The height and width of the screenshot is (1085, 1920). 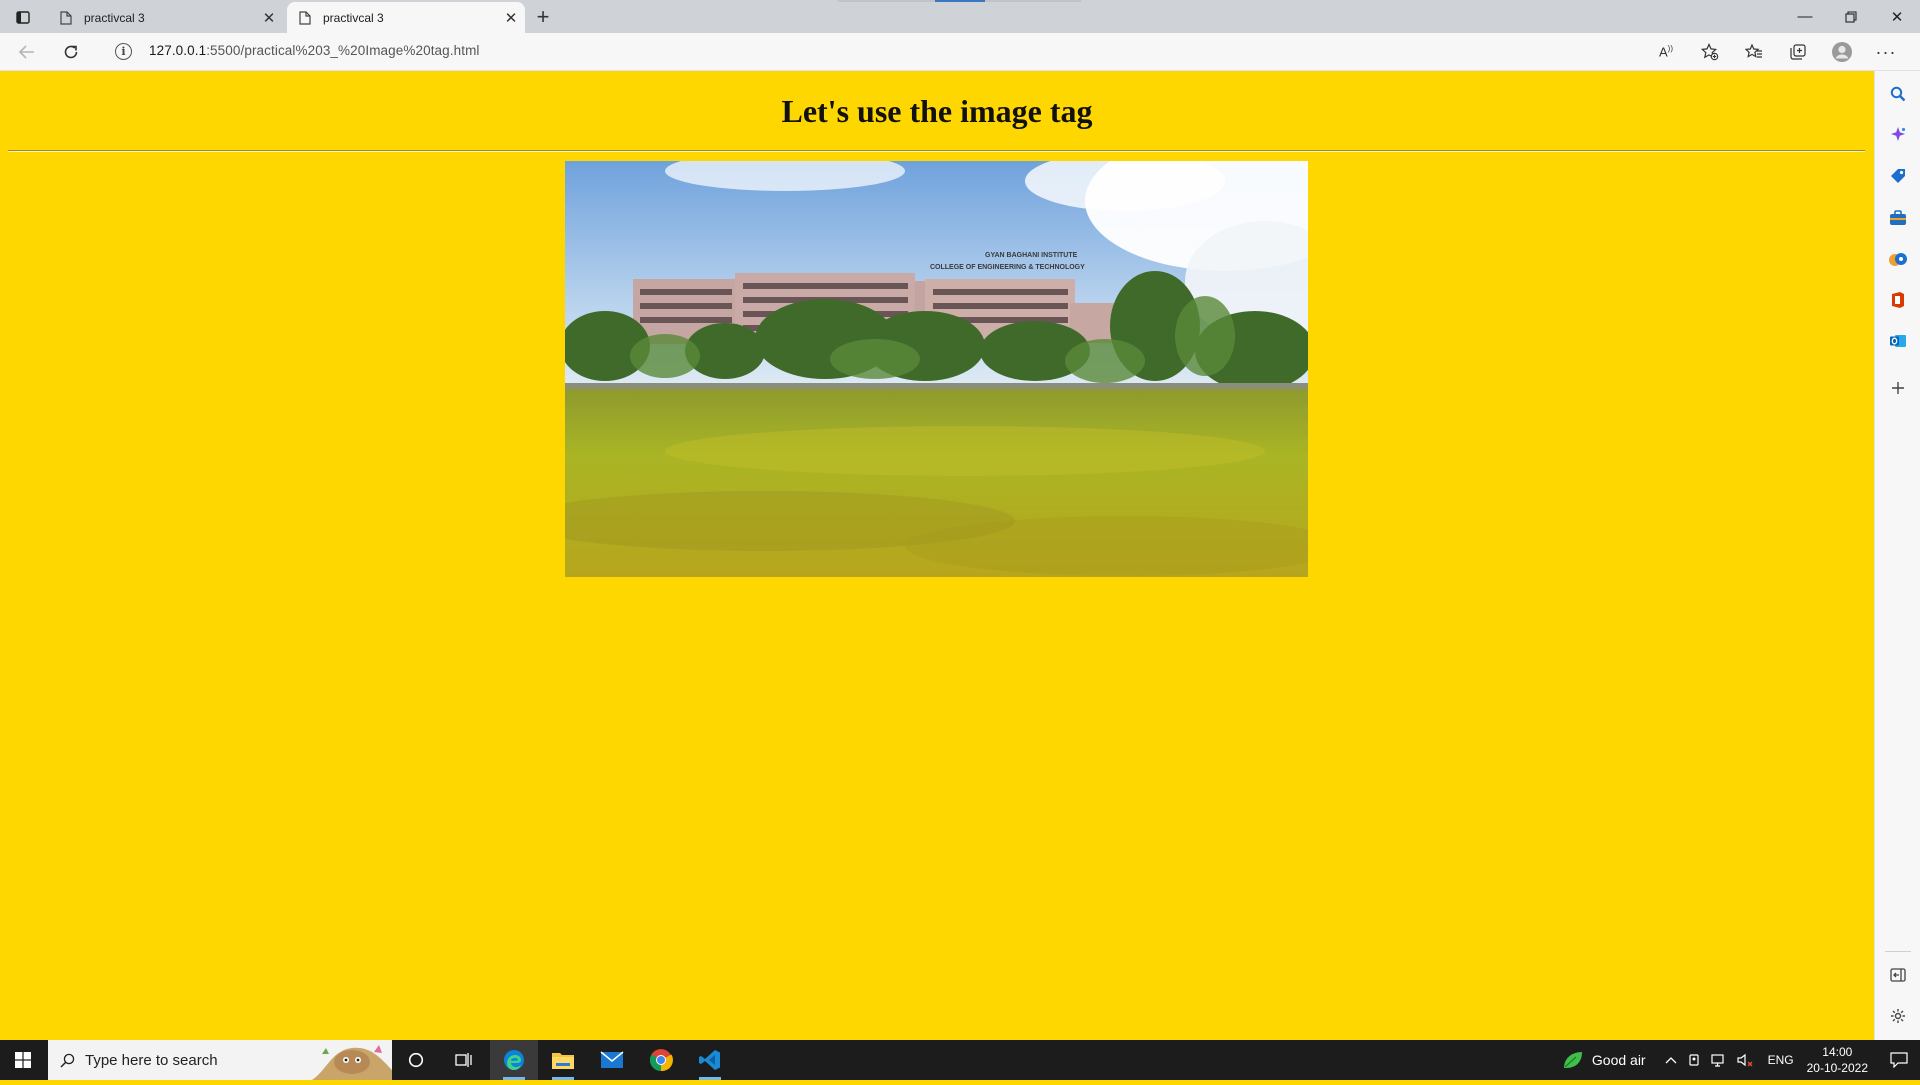 I want to click on mail-icon, so click(x=612, y=1060).